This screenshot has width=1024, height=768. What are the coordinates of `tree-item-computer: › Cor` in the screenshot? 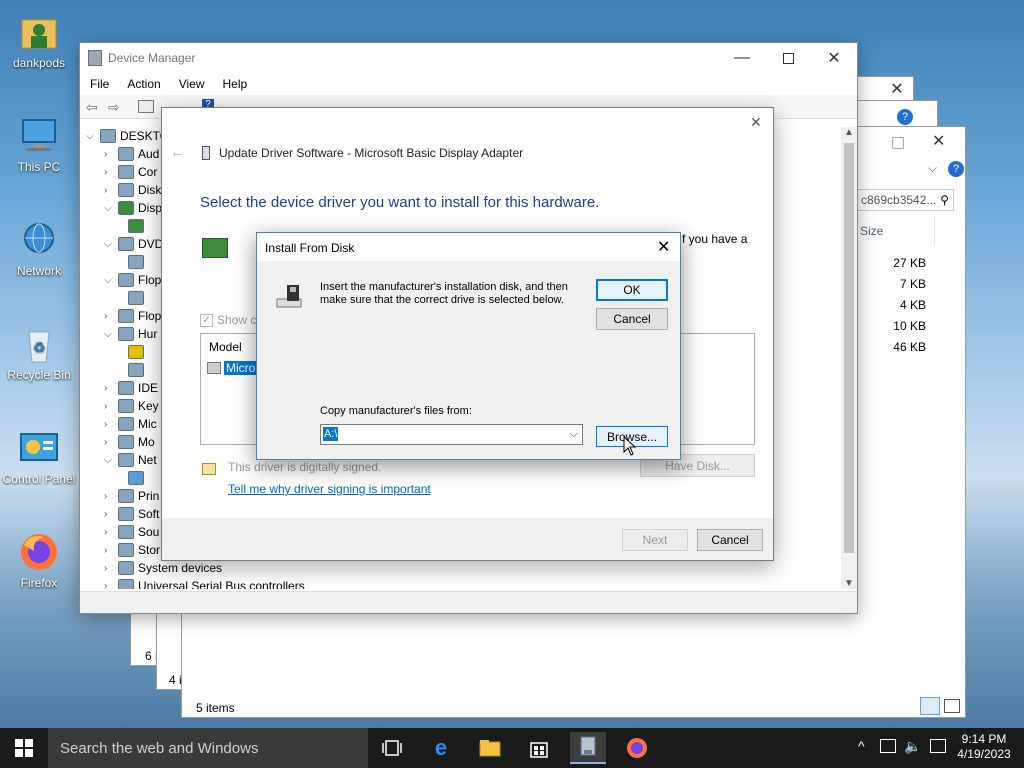 It's located at (130, 172).